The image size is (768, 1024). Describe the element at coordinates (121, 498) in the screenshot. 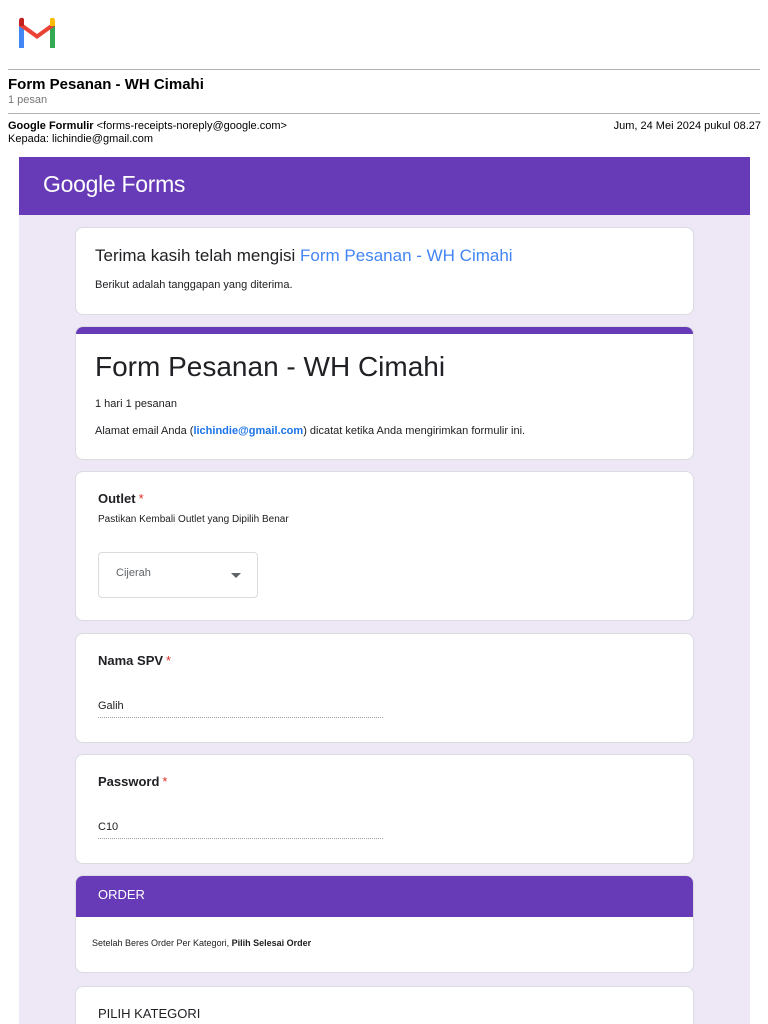

I see `question-title: Outlet *` at that location.